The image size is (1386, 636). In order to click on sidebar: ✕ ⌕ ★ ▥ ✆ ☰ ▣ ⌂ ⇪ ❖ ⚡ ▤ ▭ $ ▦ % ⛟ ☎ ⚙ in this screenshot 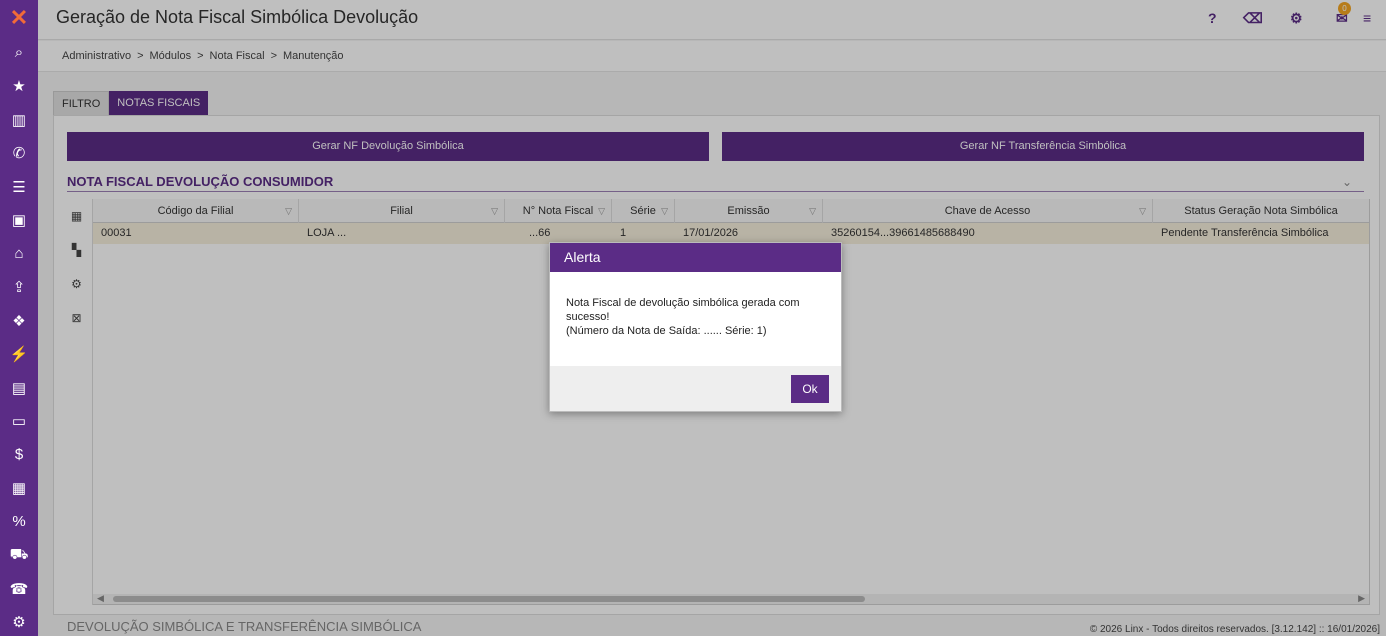, I will do `click(19, 318)`.